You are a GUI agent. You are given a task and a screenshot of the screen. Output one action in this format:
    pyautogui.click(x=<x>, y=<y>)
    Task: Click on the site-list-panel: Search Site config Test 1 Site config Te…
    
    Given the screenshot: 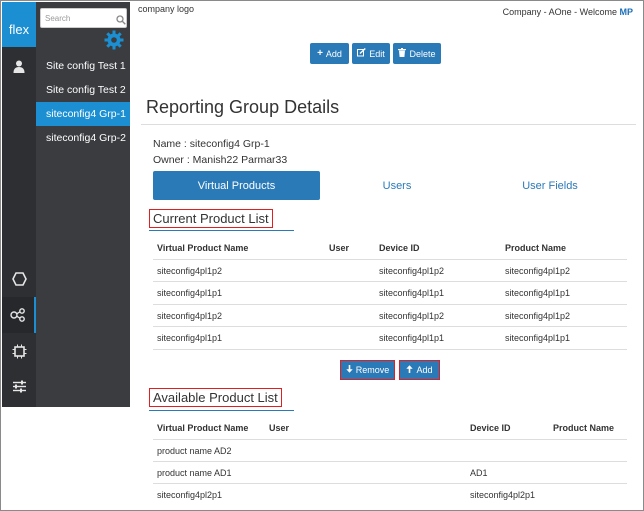 What is the action you would take?
    pyautogui.click(x=83, y=204)
    